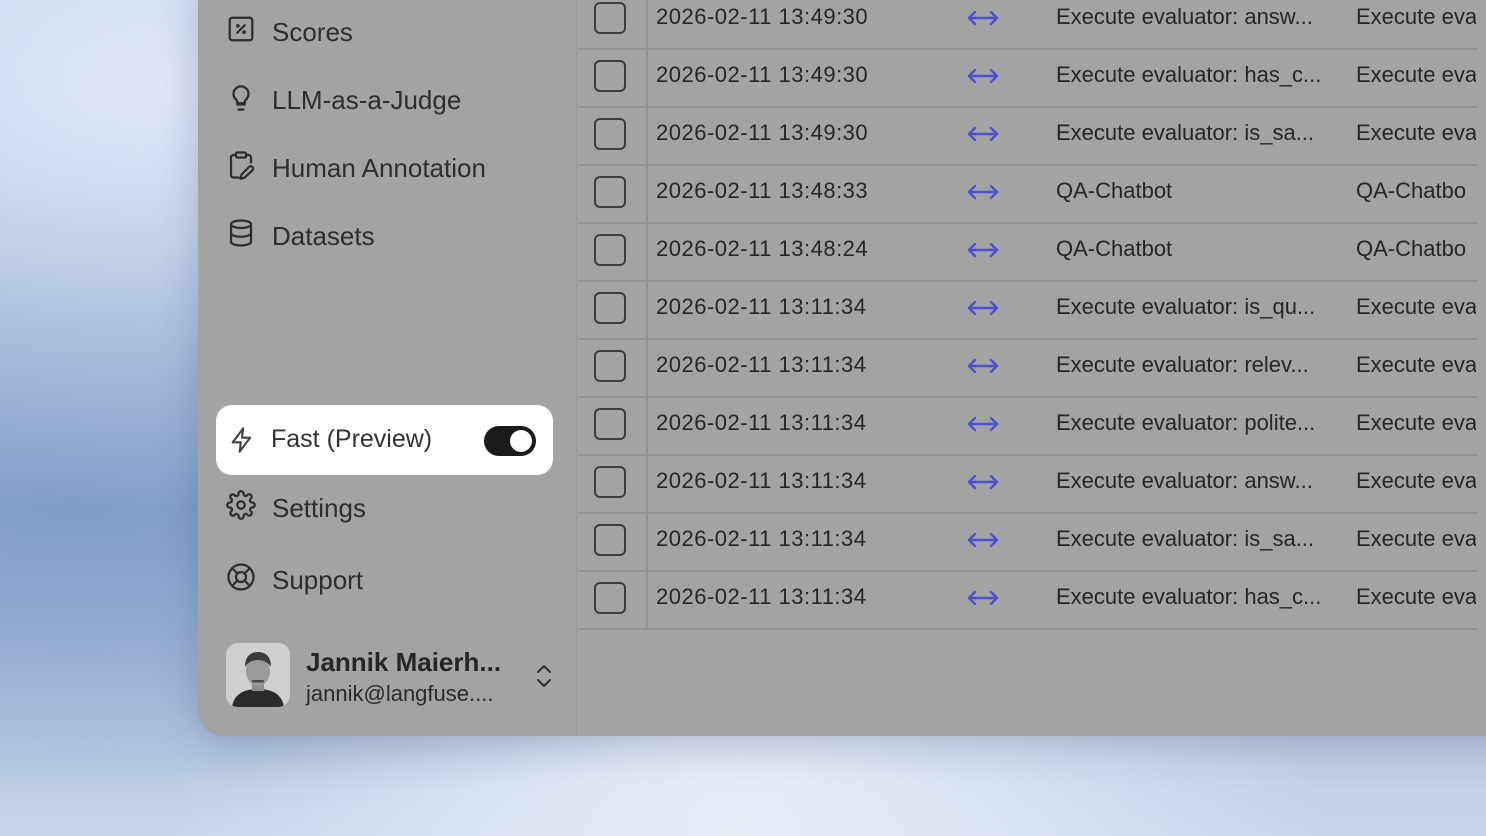  What do you see at coordinates (323, 235) in the screenshot?
I see `sidebar-item-label: Datasets` at bounding box center [323, 235].